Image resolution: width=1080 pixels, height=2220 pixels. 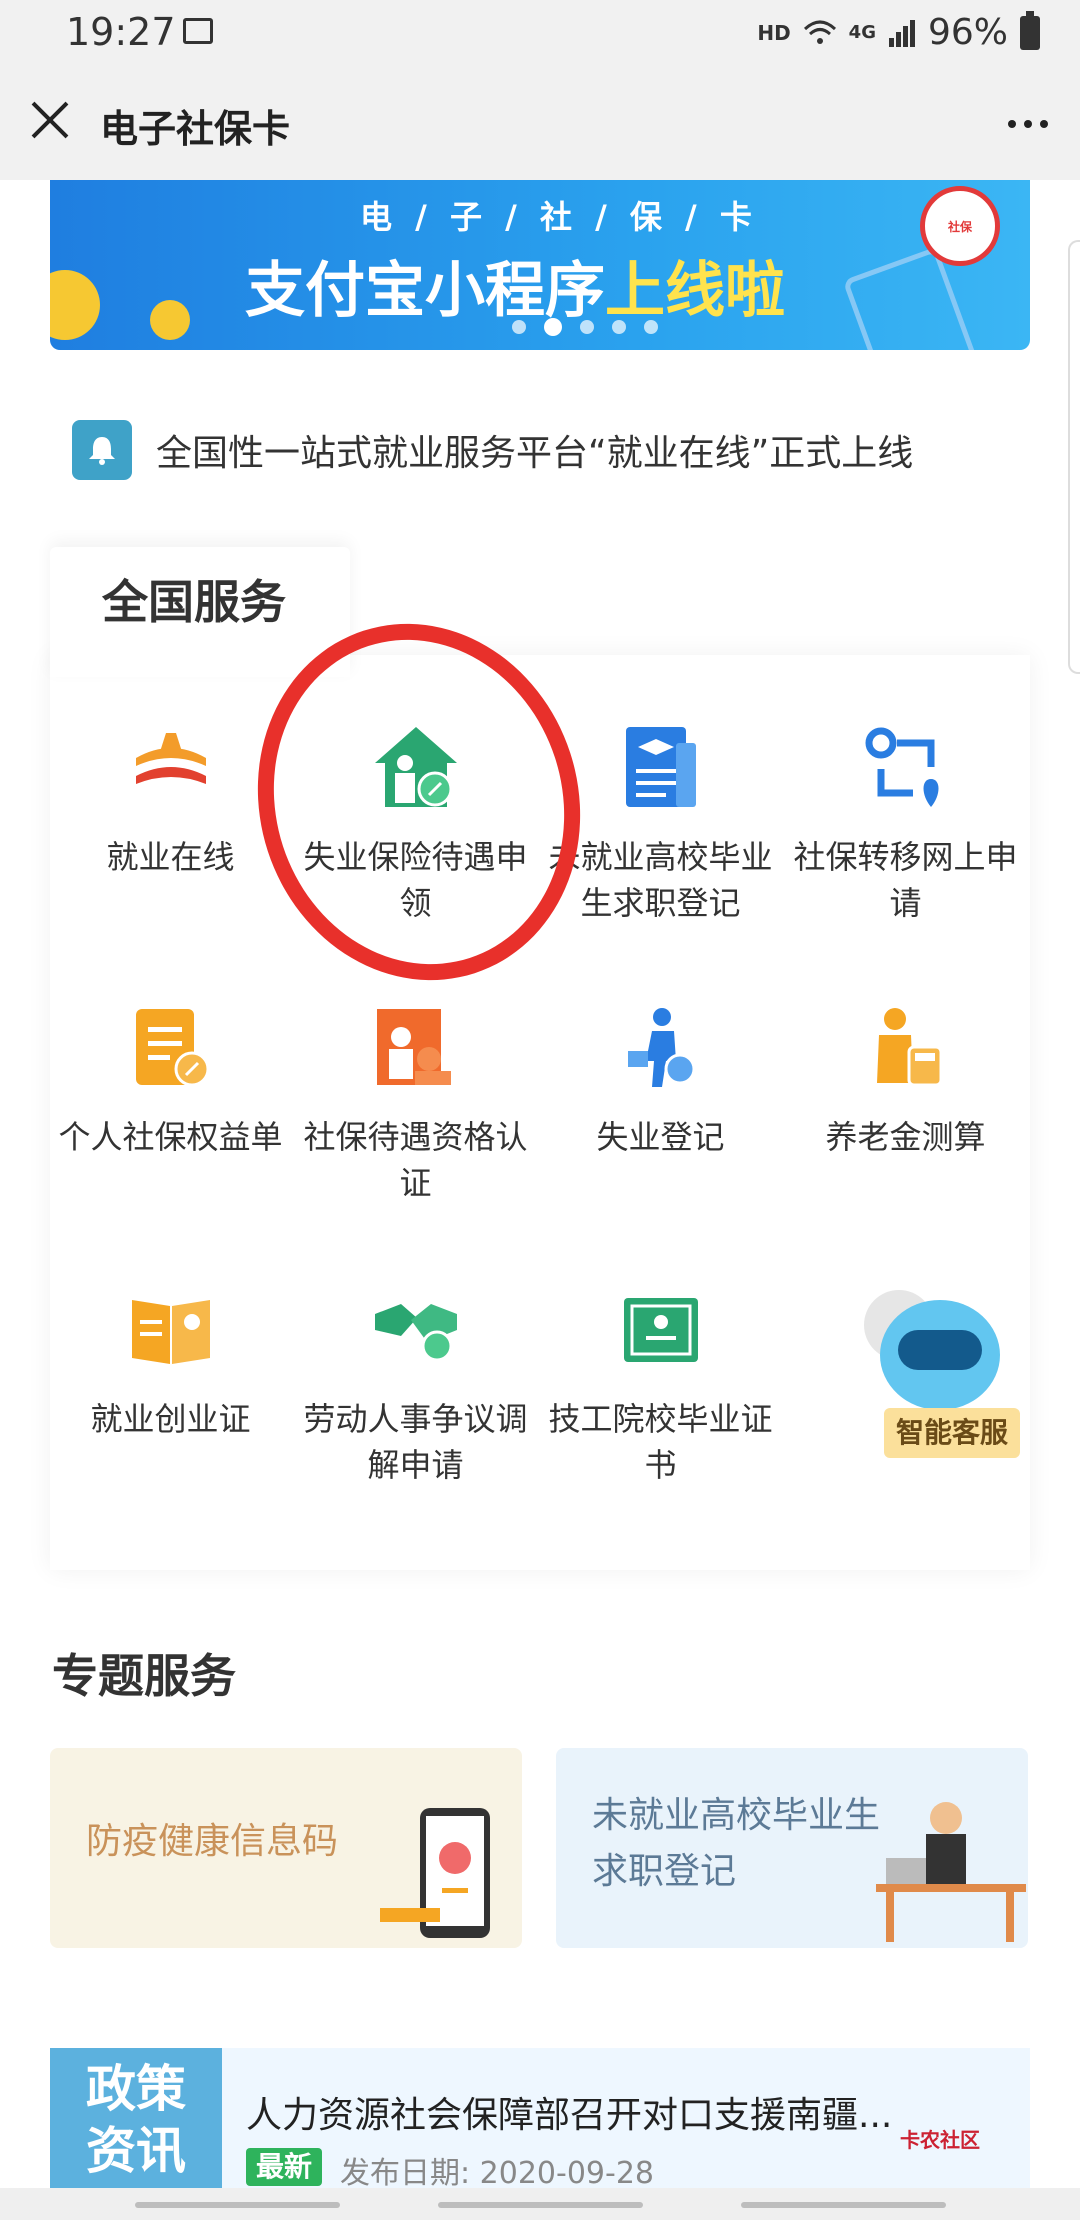 I want to click on service-label: 养老金测算, so click(x=905, y=1137).